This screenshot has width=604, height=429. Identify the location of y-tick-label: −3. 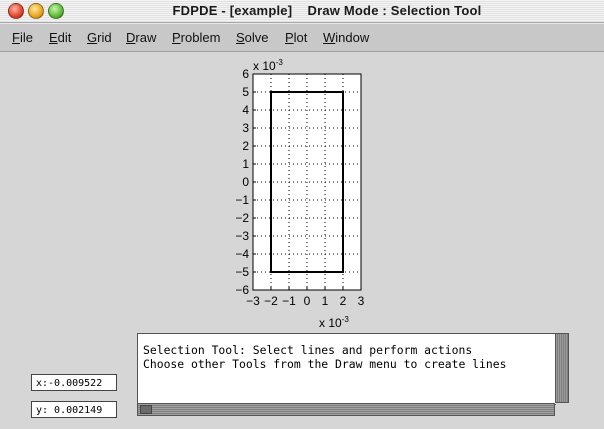
(242, 236).